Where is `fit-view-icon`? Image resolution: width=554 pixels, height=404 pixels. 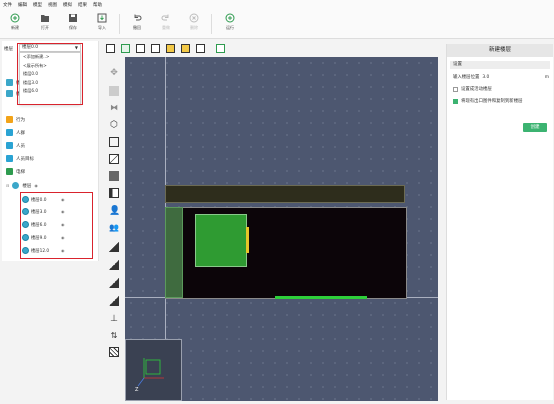
fit-view-icon is located at coordinates (220, 48).